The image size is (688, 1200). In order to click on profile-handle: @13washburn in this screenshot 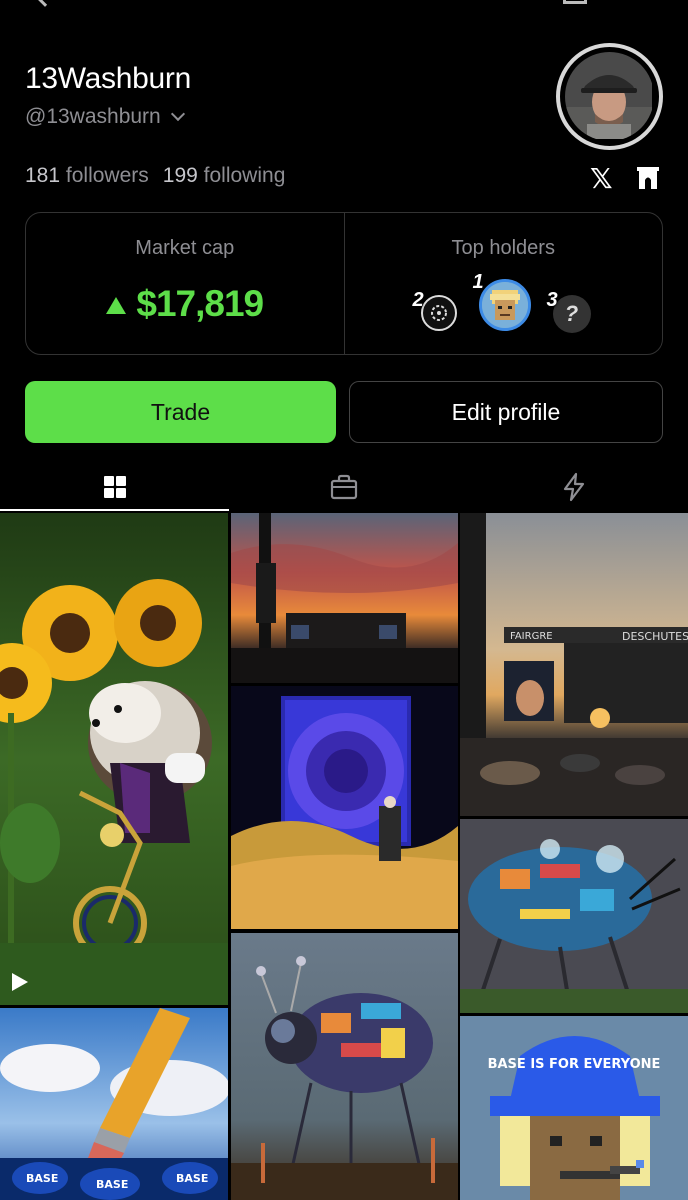, I will do `click(93, 116)`.